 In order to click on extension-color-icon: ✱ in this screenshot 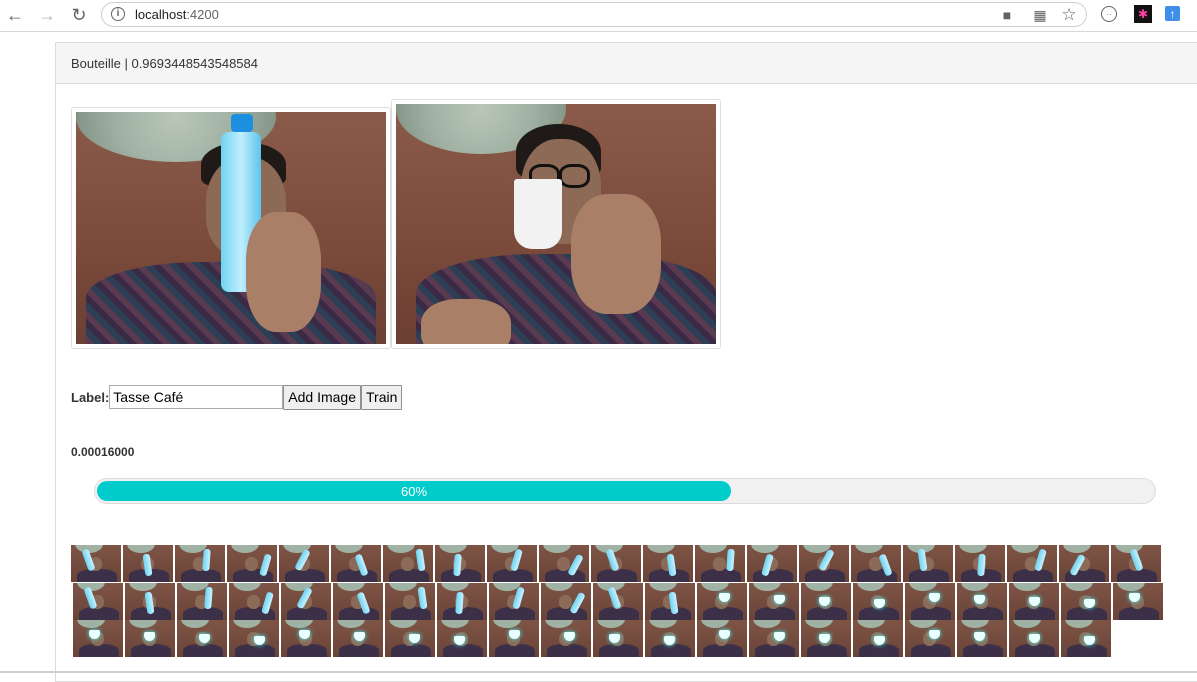, I will do `click(1143, 14)`.